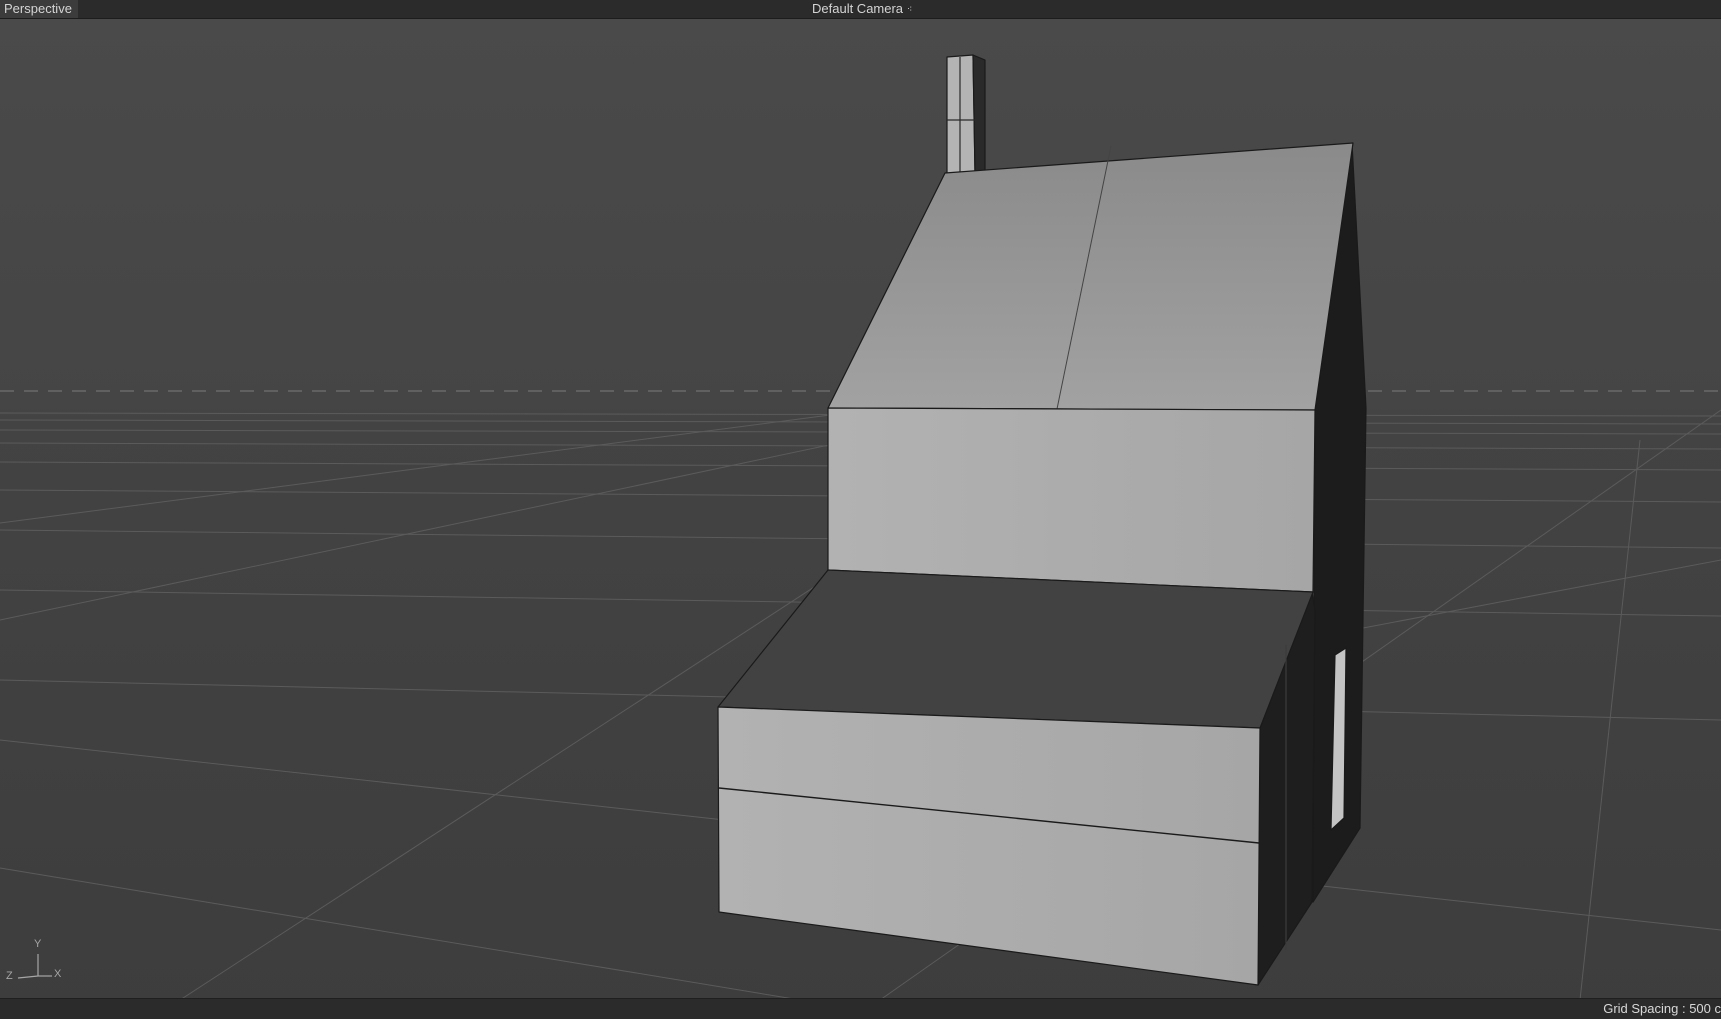 The image size is (1721, 1019). Describe the element at coordinates (39, 9) in the screenshot. I see `view-mode-label: Perspective` at that location.